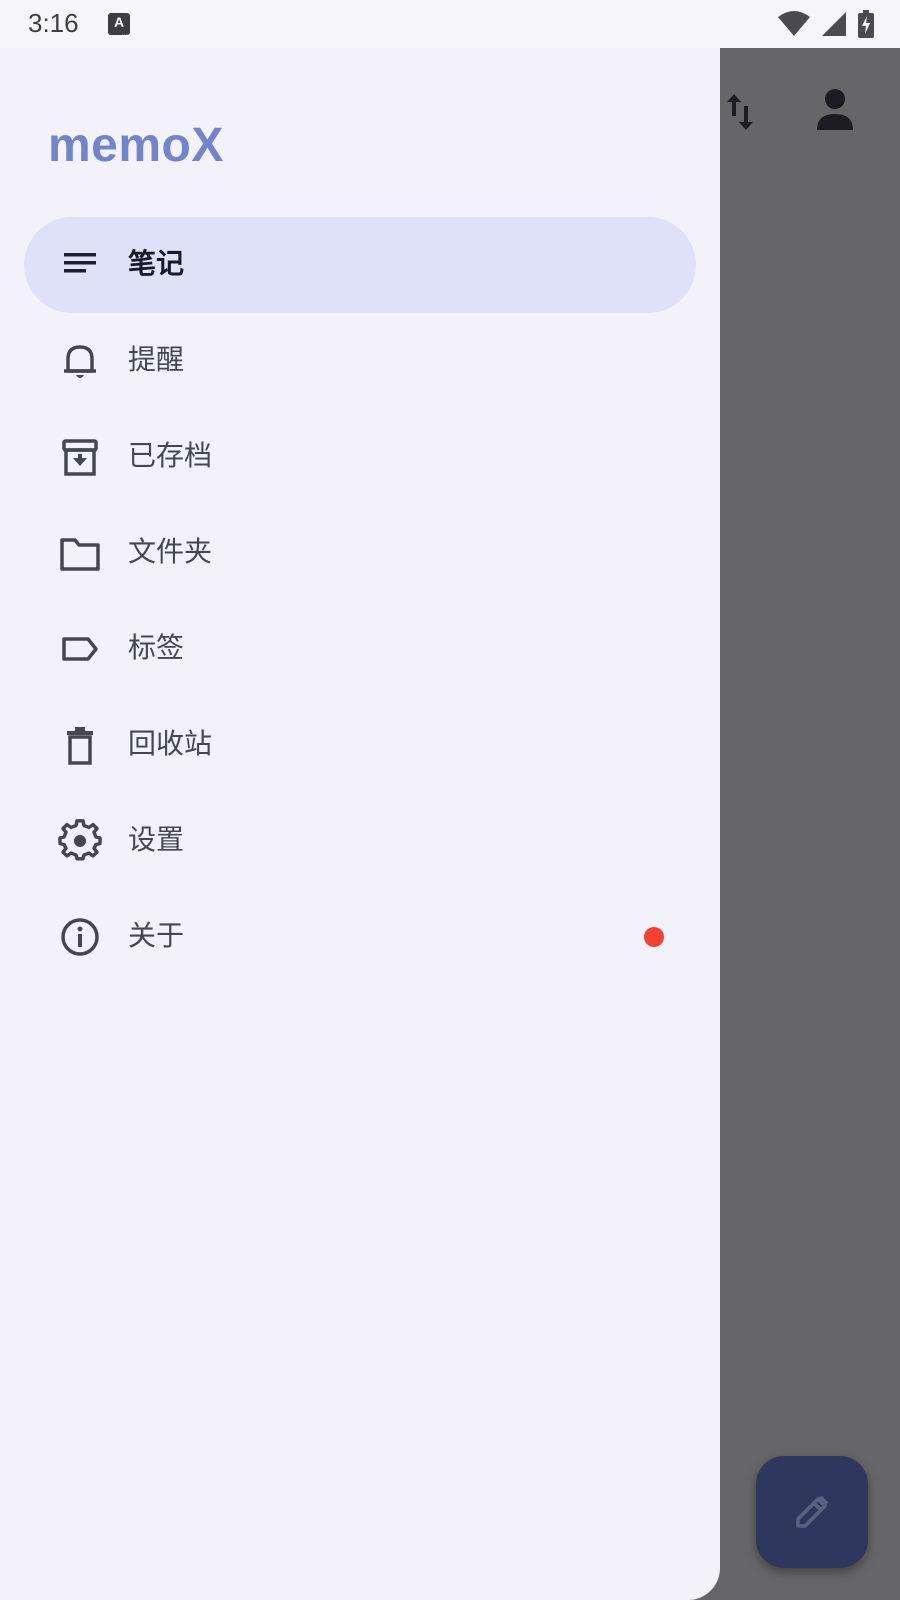 The width and height of the screenshot is (900, 1600). I want to click on drawer-item-folders: 文件夹, so click(360, 553).